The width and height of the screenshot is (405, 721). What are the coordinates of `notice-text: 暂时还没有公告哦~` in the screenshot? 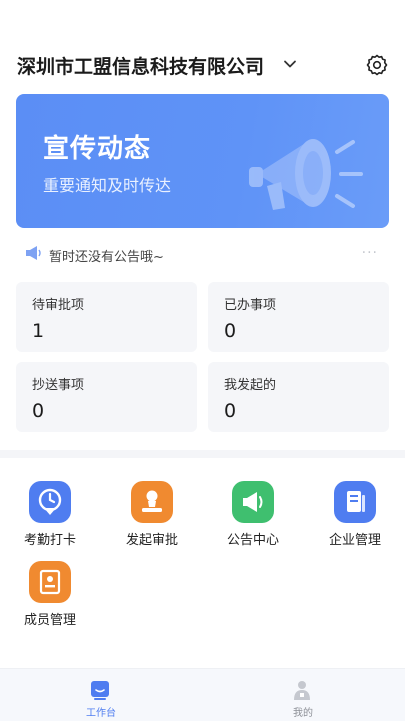 It's located at (106, 257).